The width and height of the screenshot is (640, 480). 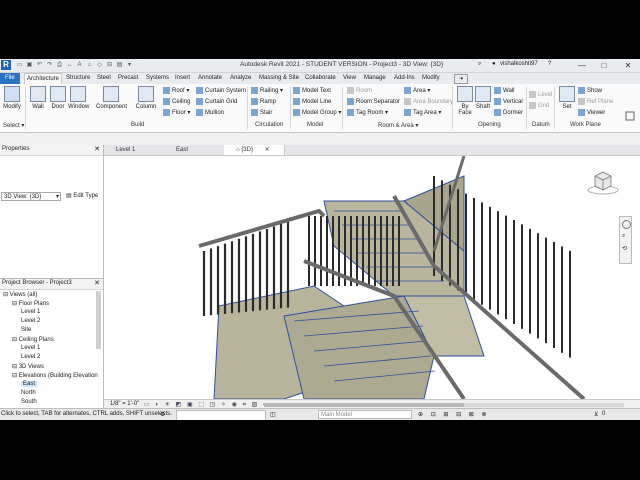 What do you see at coordinates (254, 150) in the screenshot?
I see `tab-3d: ⌂ {3D} ✕` at bounding box center [254, 150].